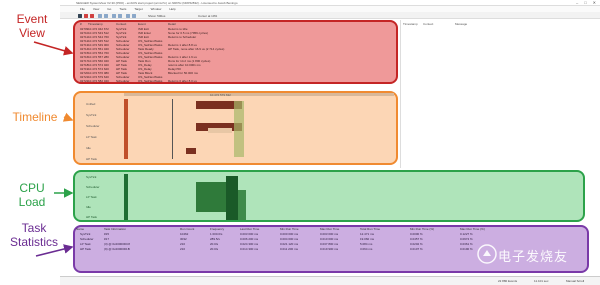 Image resolution: width=600 pixels, height=285 pixels. What do you see at coordinates (32, 26) in the screenshot?
I see `event-view-label: Event View` at bounding box center [32, 26].